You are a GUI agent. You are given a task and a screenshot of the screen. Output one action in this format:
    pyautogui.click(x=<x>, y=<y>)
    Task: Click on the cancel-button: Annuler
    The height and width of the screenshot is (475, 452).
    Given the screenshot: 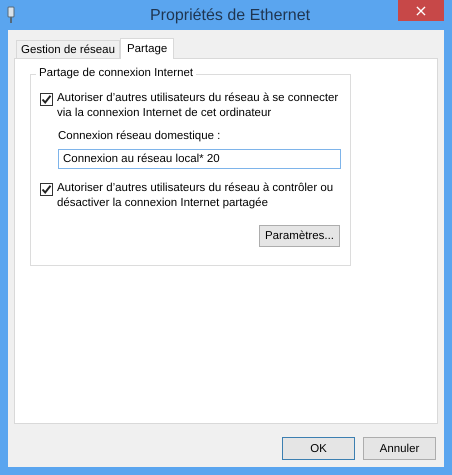 What is the action you would take?
    pyautogui.click(x=399, y=448)
    